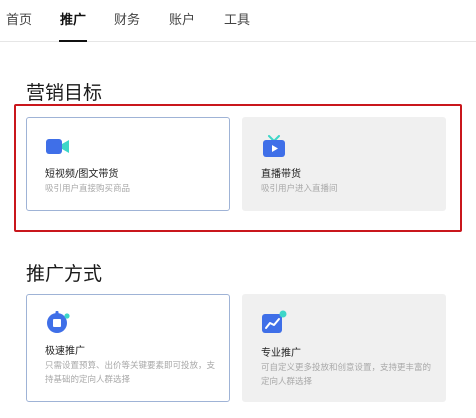  I want to click on trend-chart-icon, so click(274, 321).